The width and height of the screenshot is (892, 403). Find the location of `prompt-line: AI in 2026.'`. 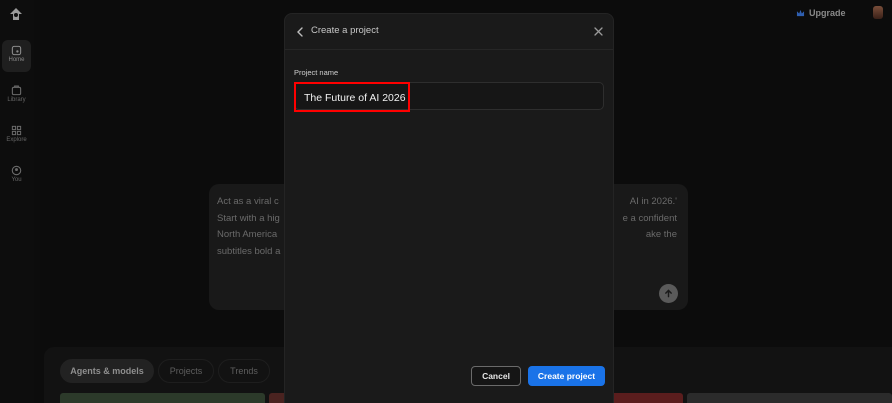

prompt-line: AI in 2026.' is located at coordinates (653, 201).